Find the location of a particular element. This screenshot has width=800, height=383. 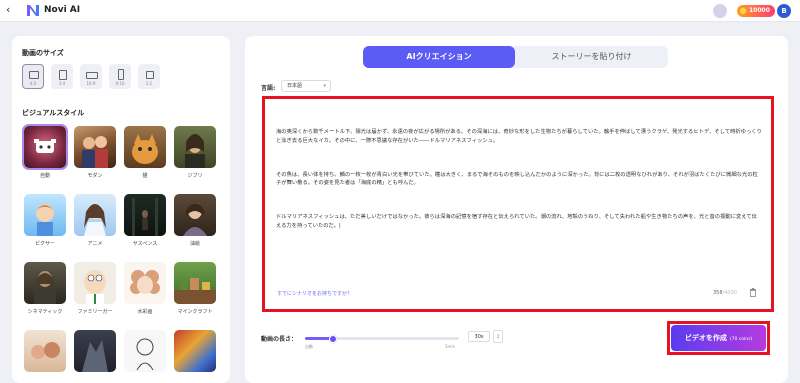

tab-paste-story: ストーリーを貼り付け is located at coordinates (591, 57).